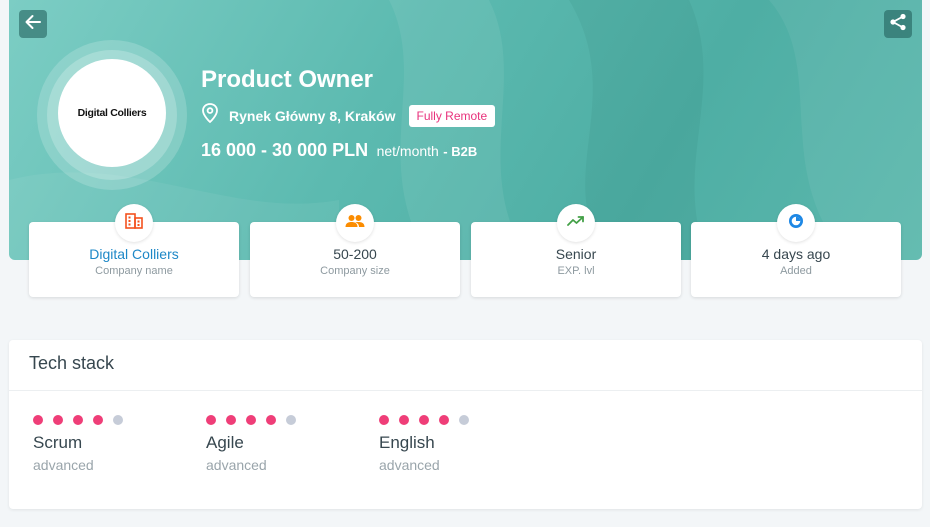 Image resolution: width=930 pixels, height=527 pixels. I want to click on contract-type: - B2B, so click(460, 151).